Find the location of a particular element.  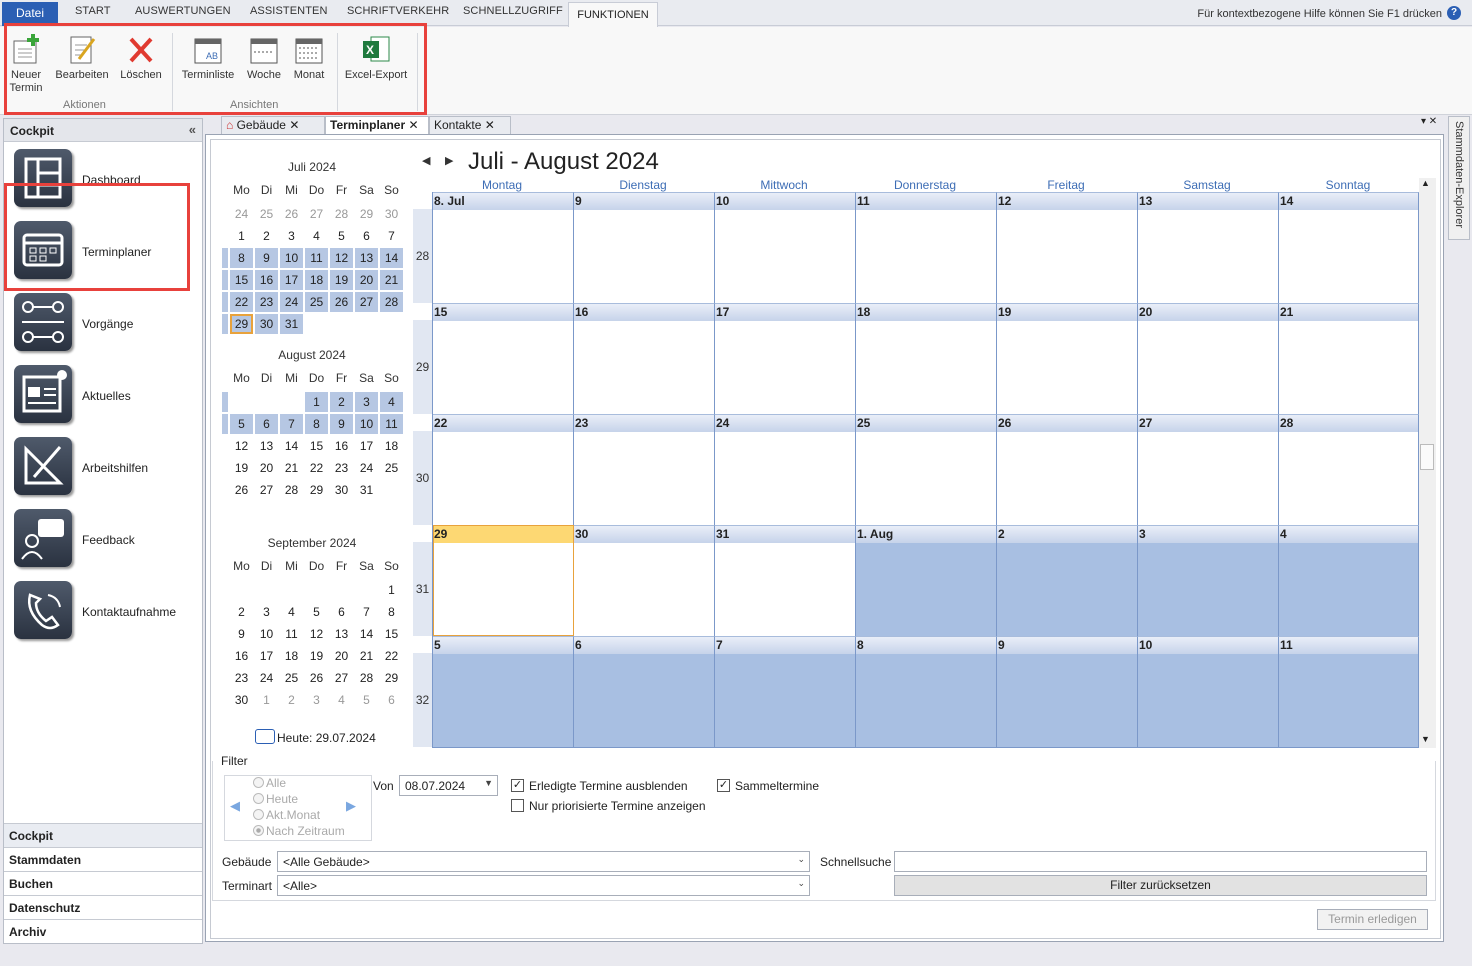

mini-day: 5 is located at coordinates (341, 236).